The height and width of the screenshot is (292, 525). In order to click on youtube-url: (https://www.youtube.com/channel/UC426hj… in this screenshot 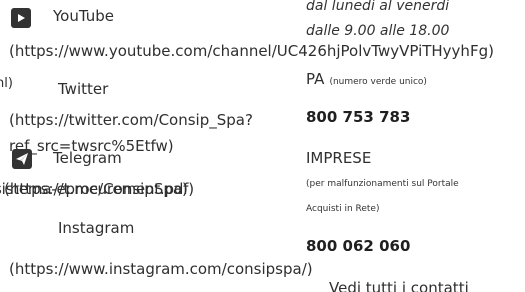, I will do `click(251, 51)`.